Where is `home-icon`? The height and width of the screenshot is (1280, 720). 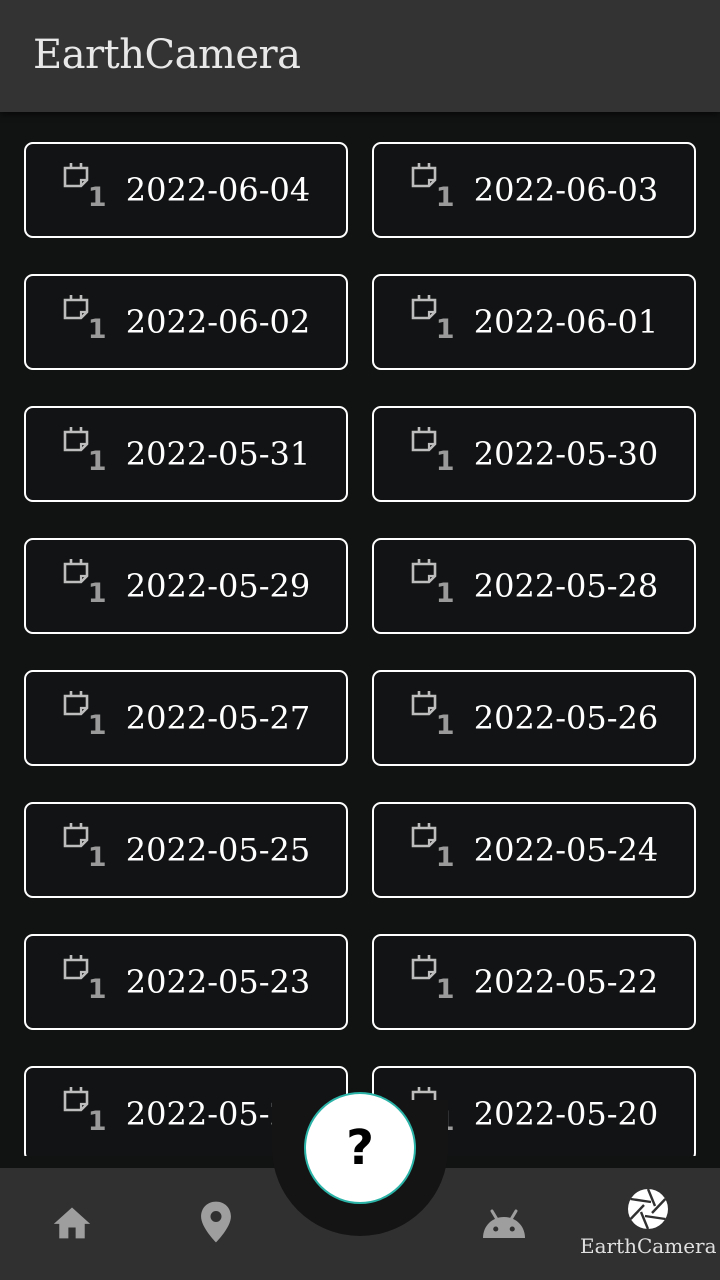 home-icon is located at coordinates (72, 1223).